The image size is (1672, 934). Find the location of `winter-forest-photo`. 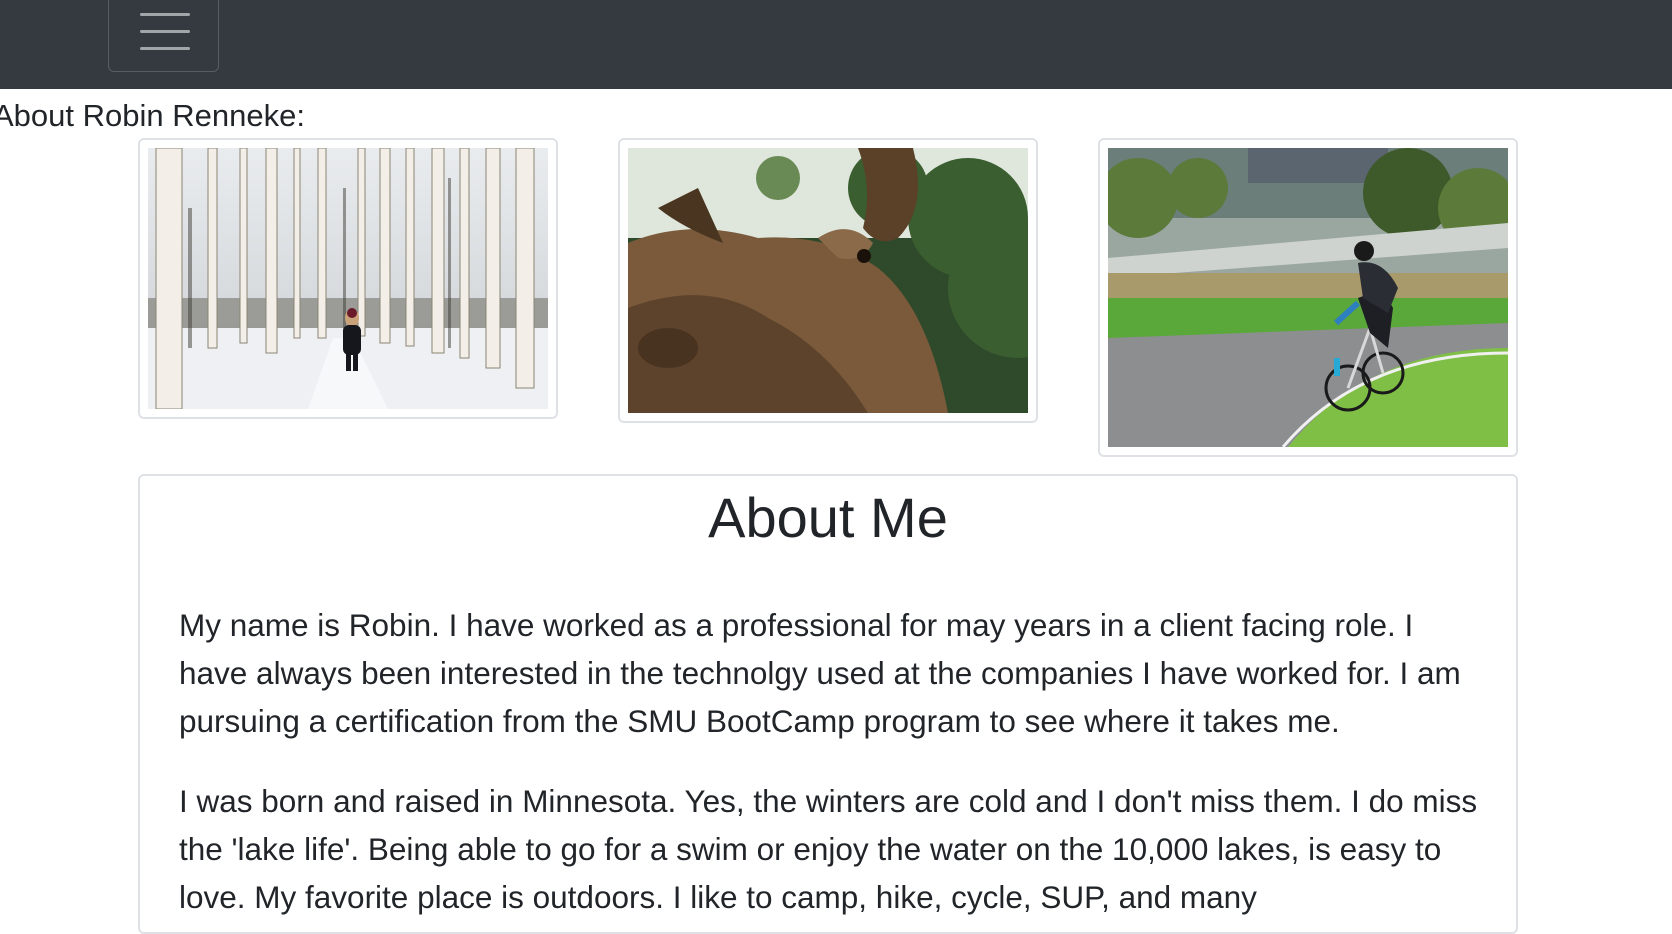

winter-forest-photo is located at coordinates (348, 278).